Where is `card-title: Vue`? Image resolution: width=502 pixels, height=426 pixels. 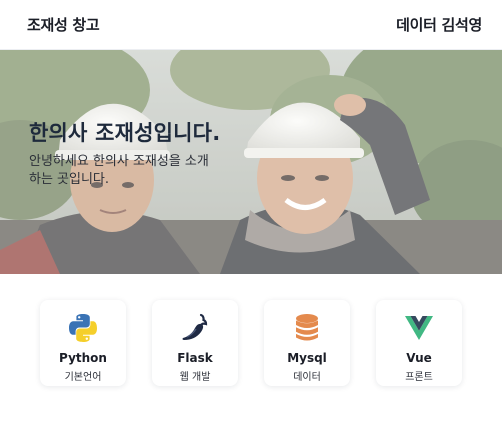
card-title: Vue is located at coordinates (419, 358).